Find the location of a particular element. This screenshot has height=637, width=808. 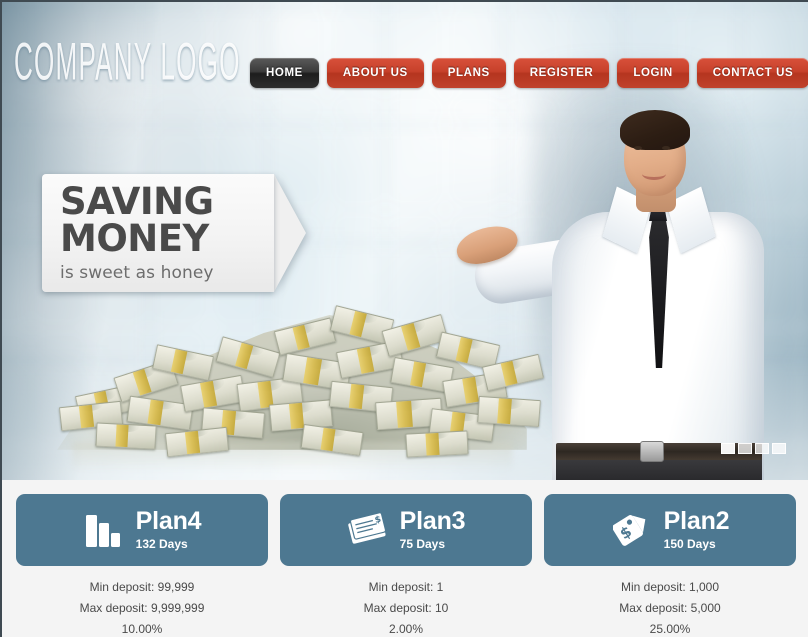

plan-deposit-info-2: Min deposit: 1 Max deposit: 10 2.00% is located at coordinates (406, 607).